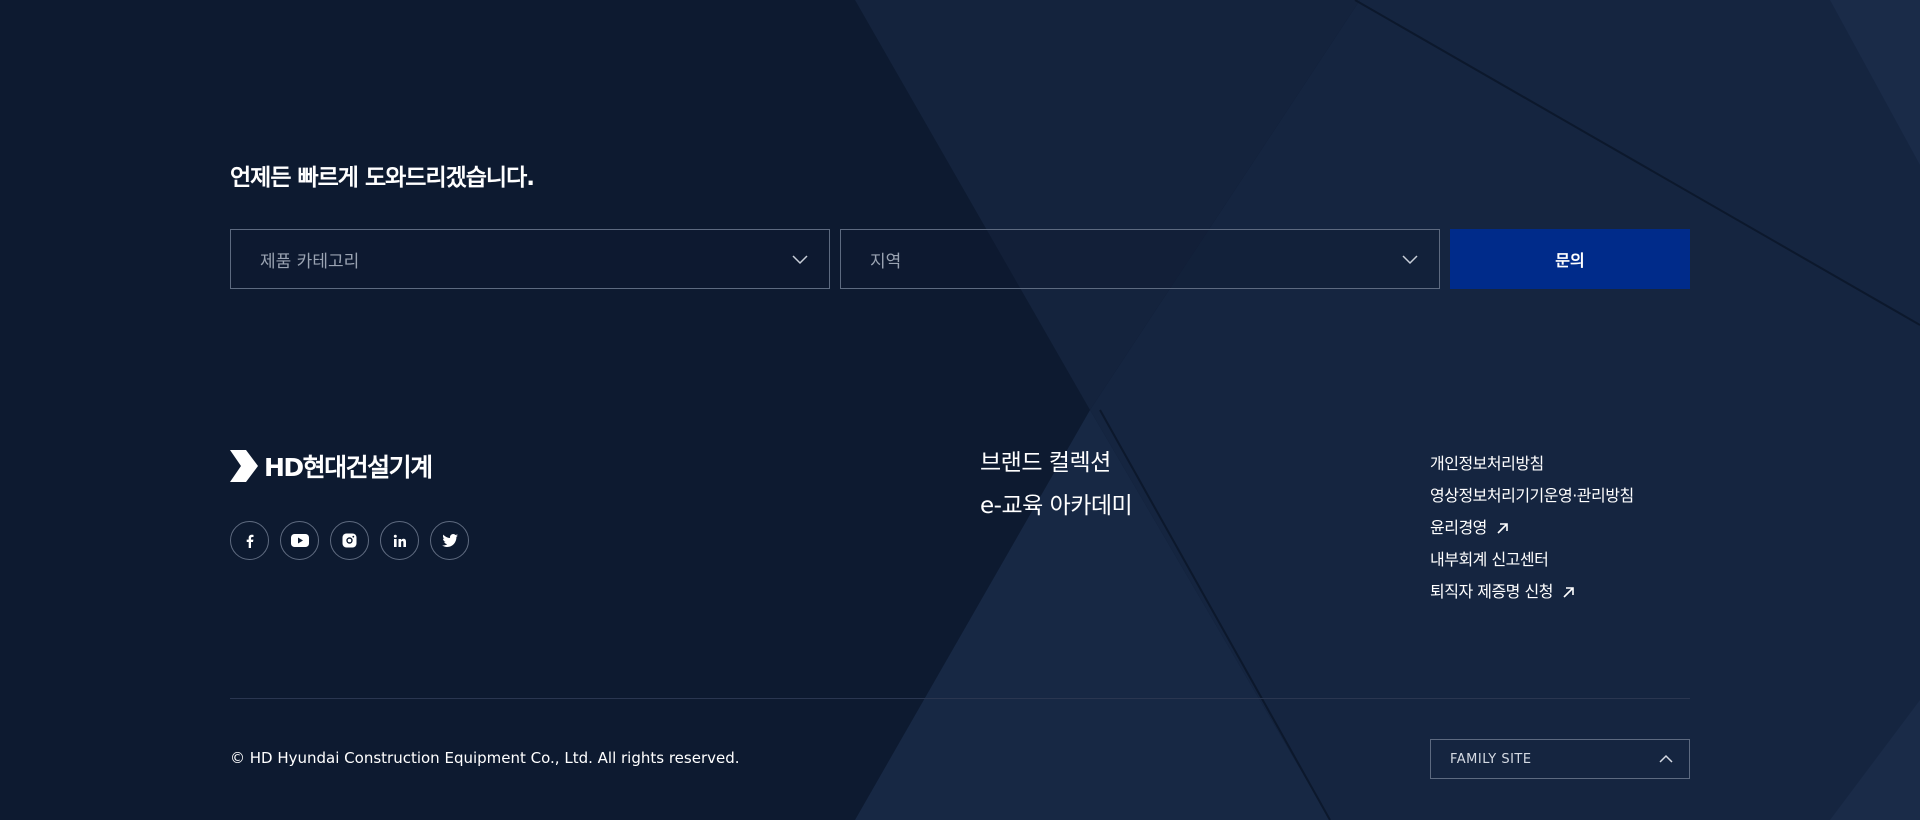 The width and height of the screenshot is (1920, 820). What do you see at coordinates (1056, 463) in the screenshot?
I see `brand-collection-link: 브랜드 컬렉션` at bounding box center [1056, 463].